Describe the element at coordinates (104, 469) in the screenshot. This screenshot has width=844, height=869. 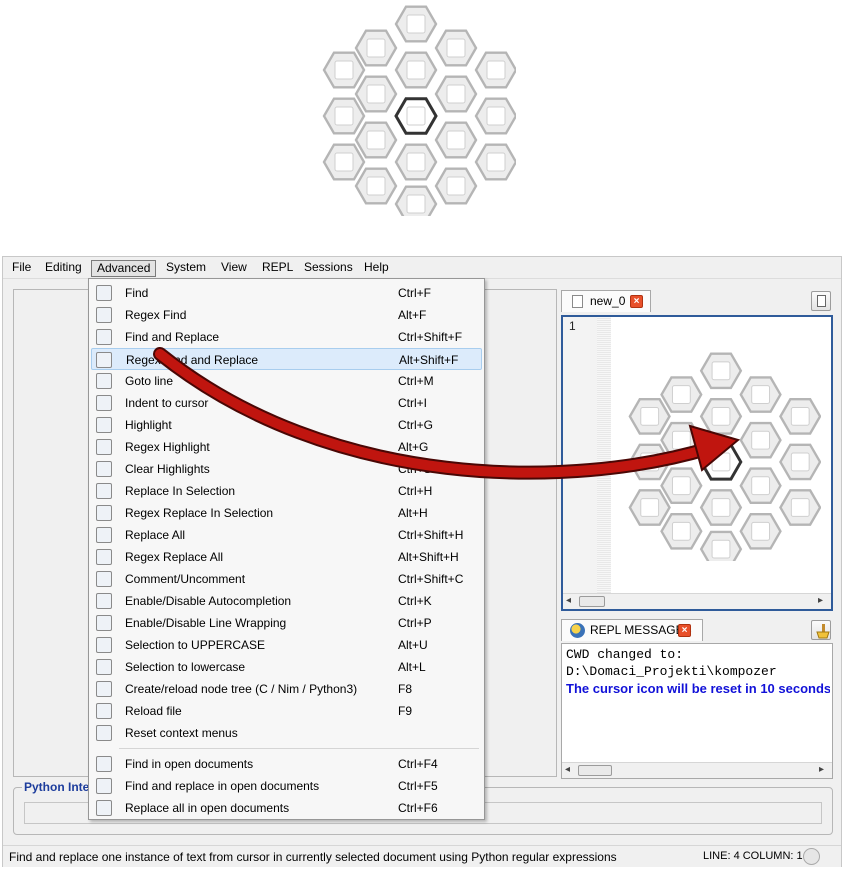
I see `clear-highlights-icon` at that location.